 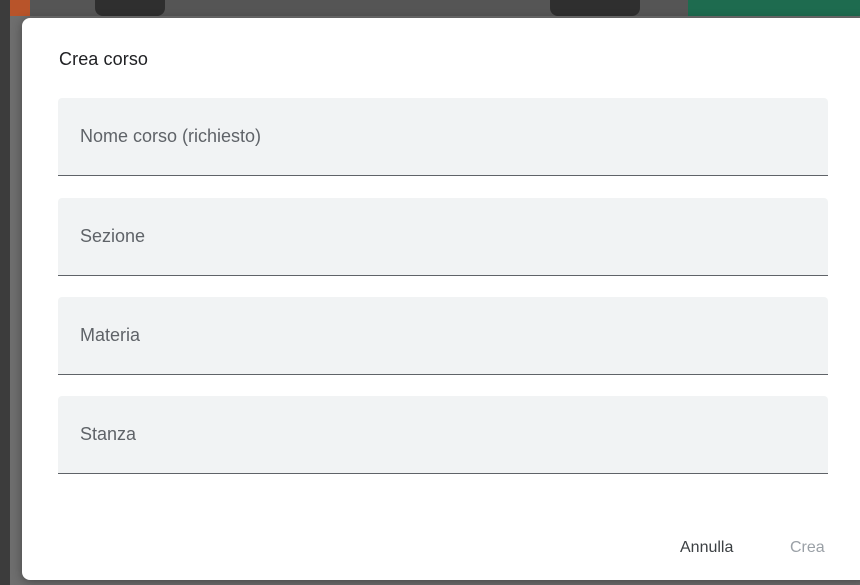 I want to click on course-name-input, so click(x=443, y=136).